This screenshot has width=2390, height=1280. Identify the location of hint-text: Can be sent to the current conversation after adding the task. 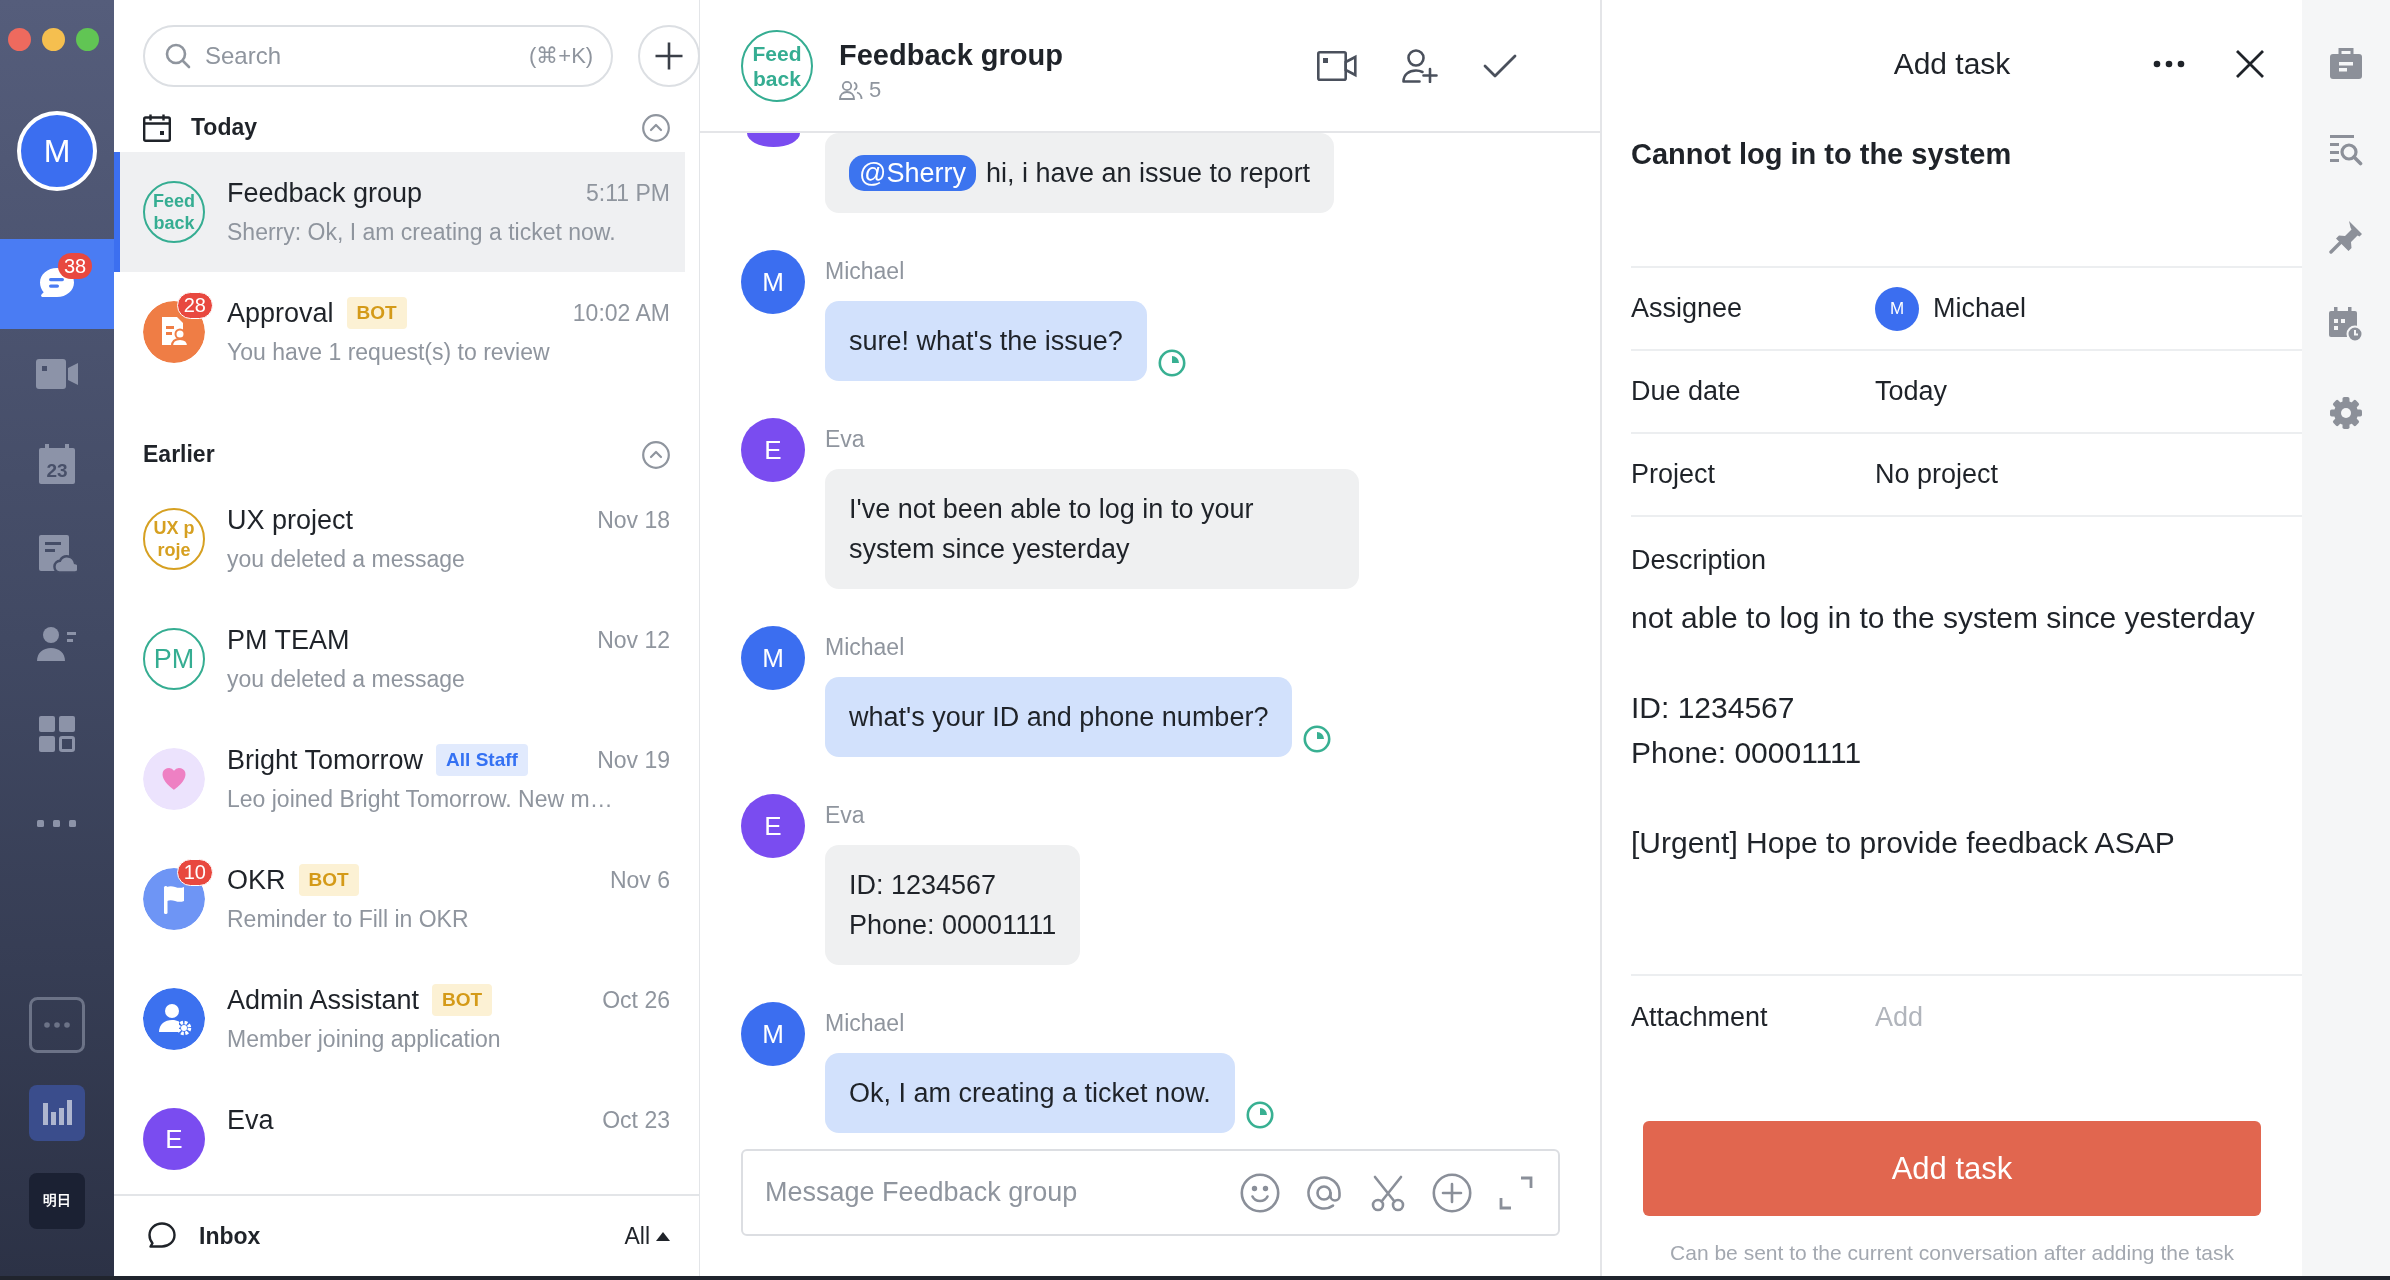
(1952, 1253).